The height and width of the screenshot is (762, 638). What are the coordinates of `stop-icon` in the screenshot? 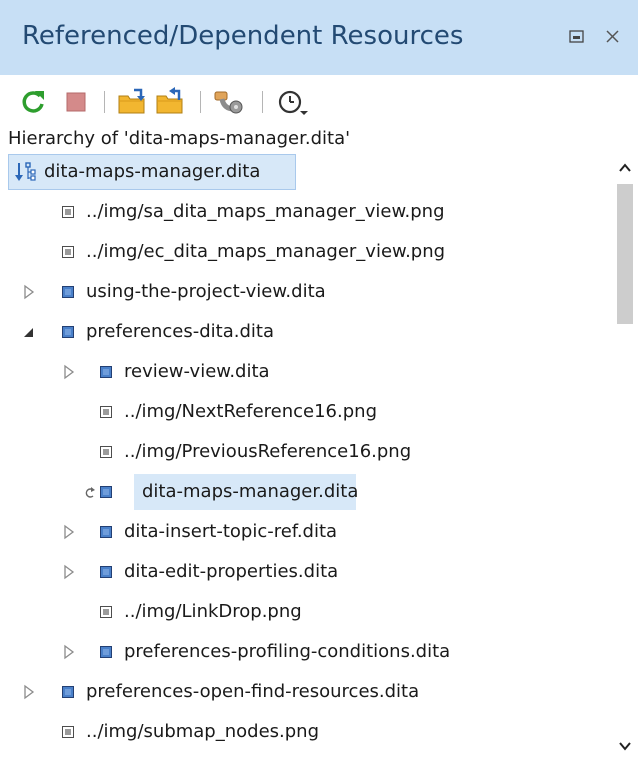 It's located at (76, 102).